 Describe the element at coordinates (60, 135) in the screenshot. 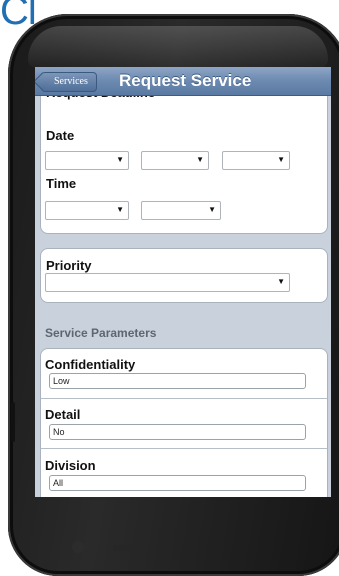

I see `date-label: Date` at that location.